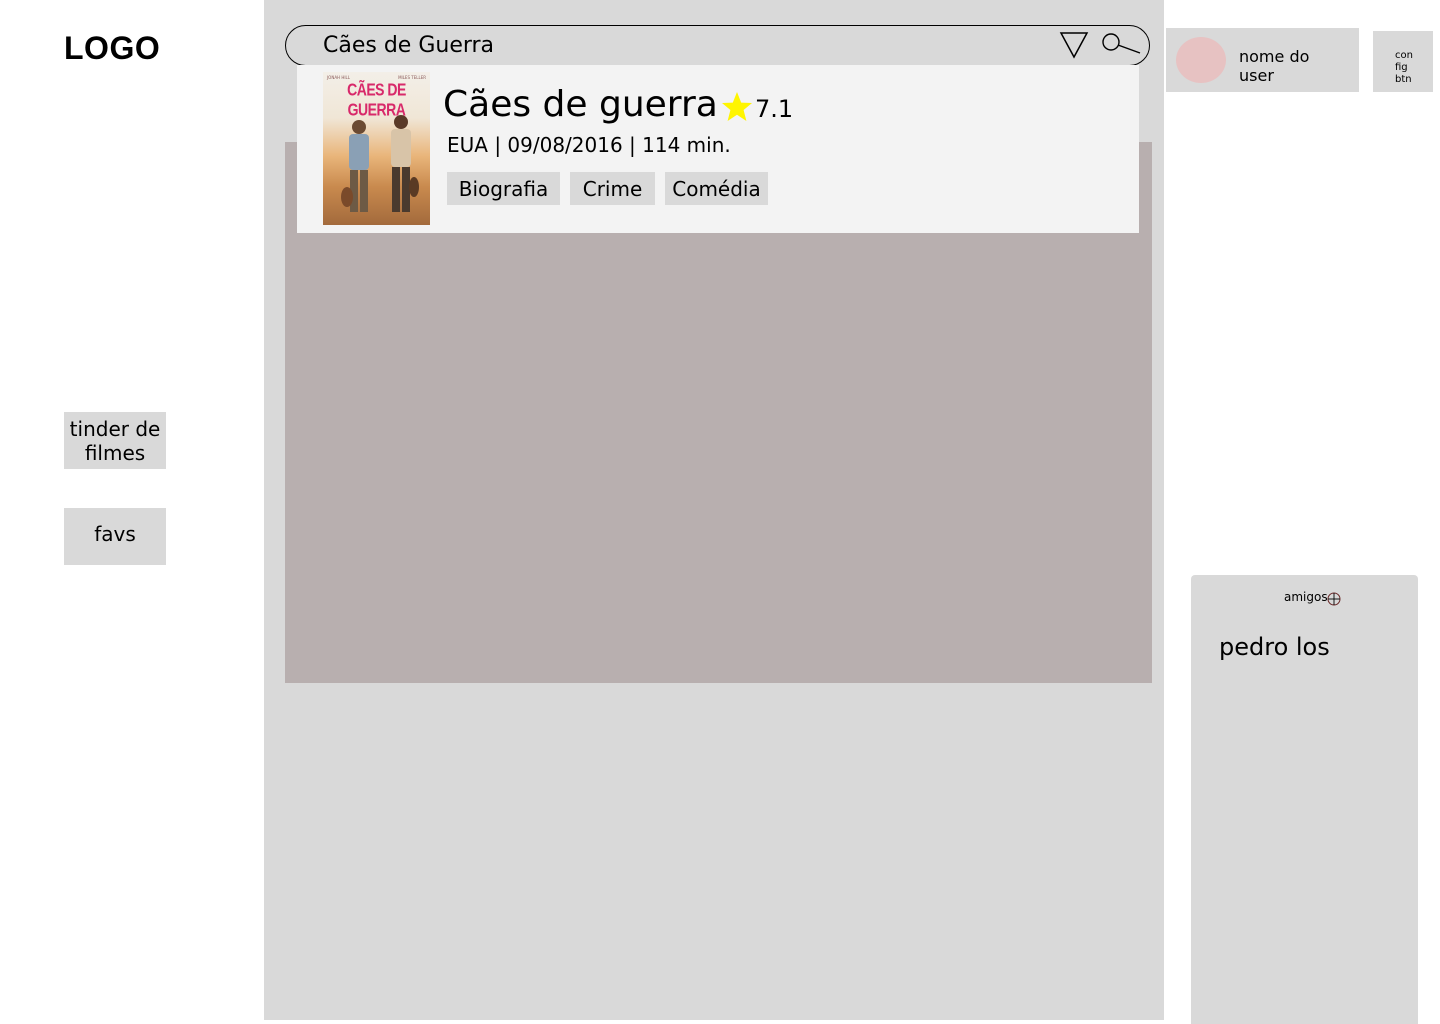 The height and width of the screenshot is (1024, 1440). I want to click on user-name: nome do user, so click(1274, 66).